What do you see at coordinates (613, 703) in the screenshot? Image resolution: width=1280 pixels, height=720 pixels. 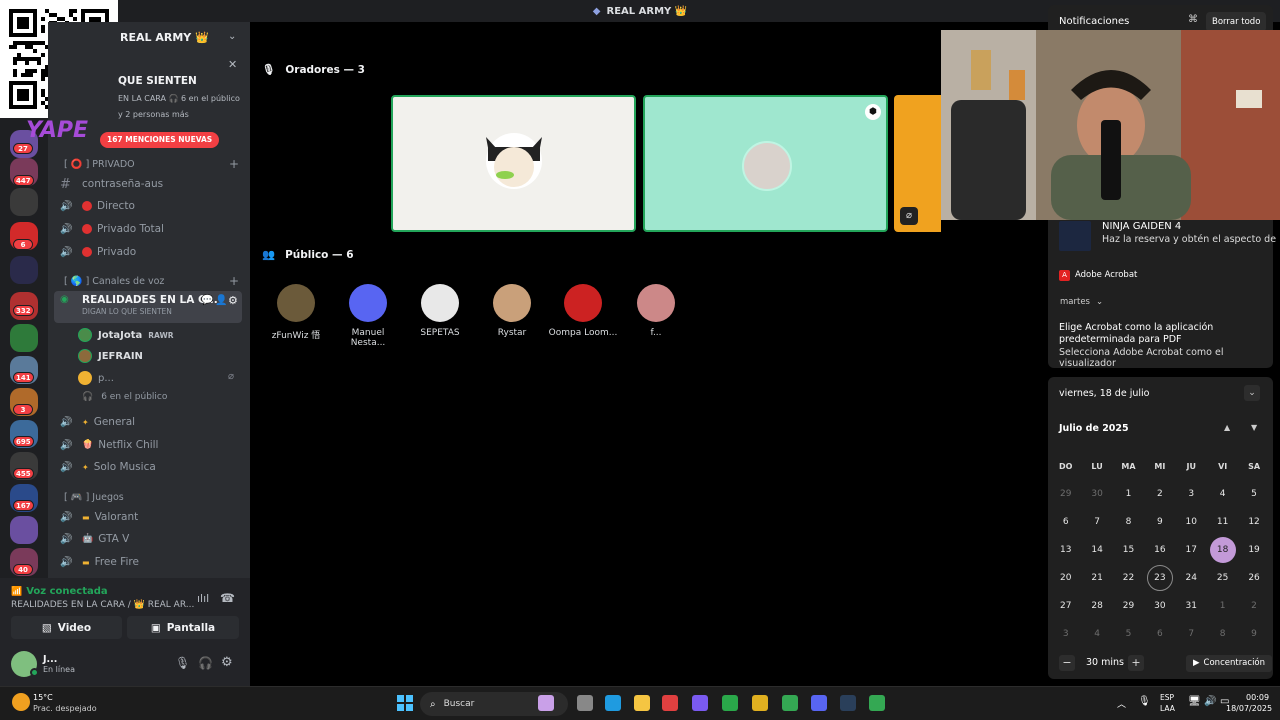 I see `edge-icon` at bounding box center [613, 703].